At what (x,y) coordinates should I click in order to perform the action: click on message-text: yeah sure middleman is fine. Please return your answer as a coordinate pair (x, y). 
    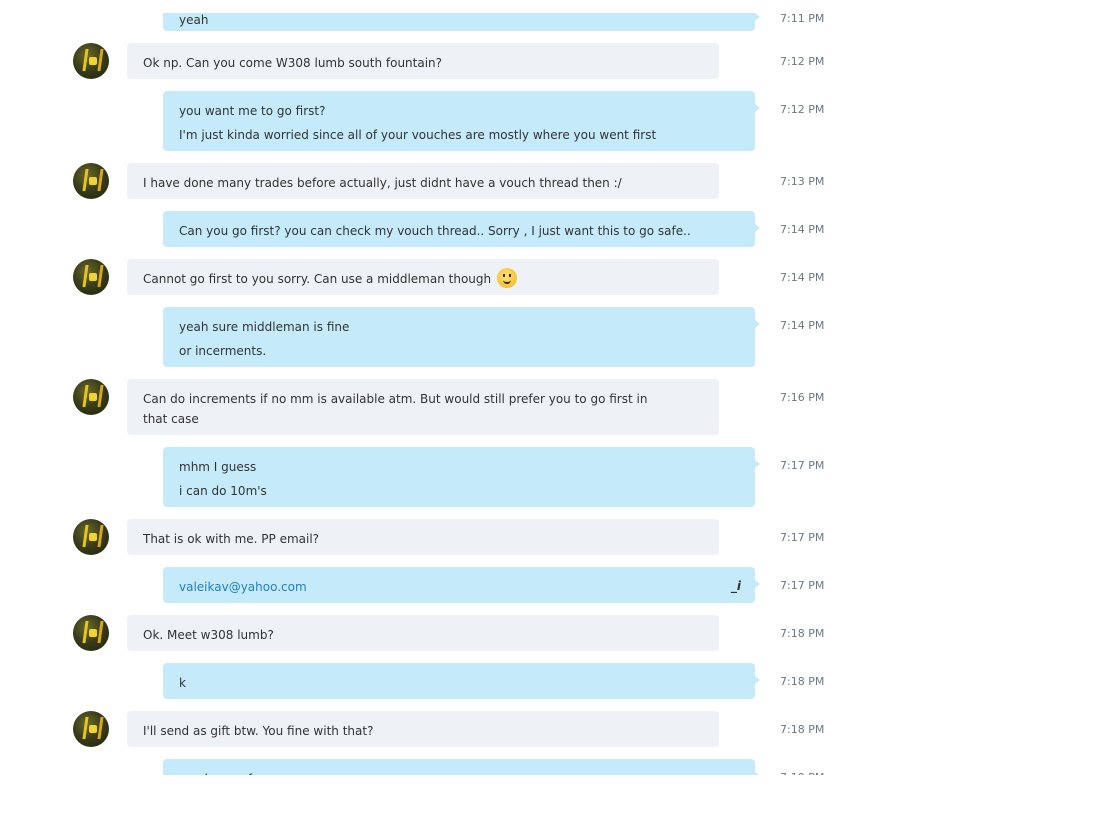
    Looking at the image, I should click on (264, 327).